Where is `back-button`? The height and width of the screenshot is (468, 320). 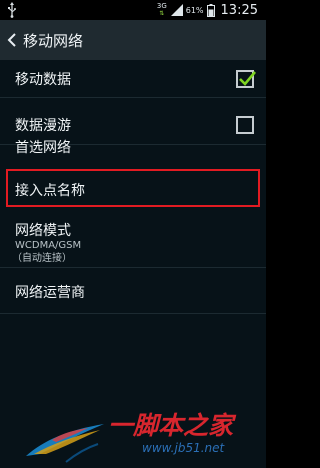 back-button is located at coordinates (10, 40).